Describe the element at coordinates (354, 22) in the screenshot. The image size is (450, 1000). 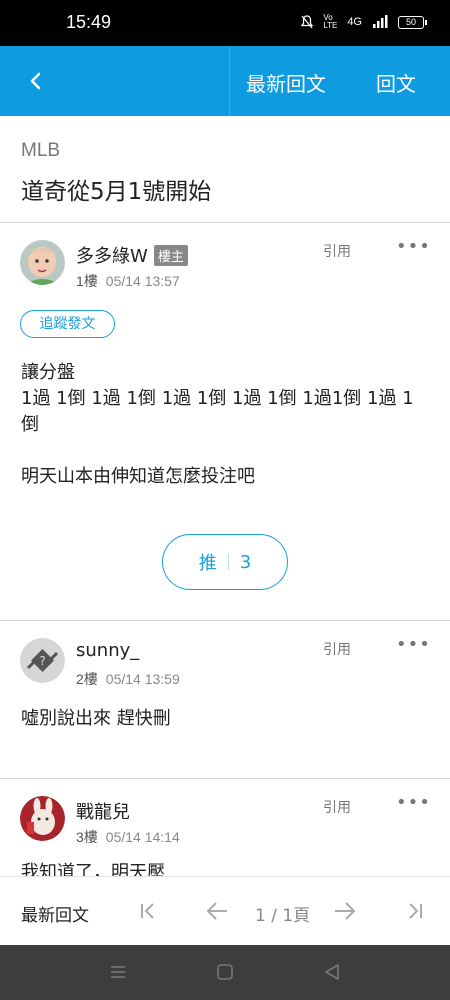
I see `network-label: 4G` at that location.